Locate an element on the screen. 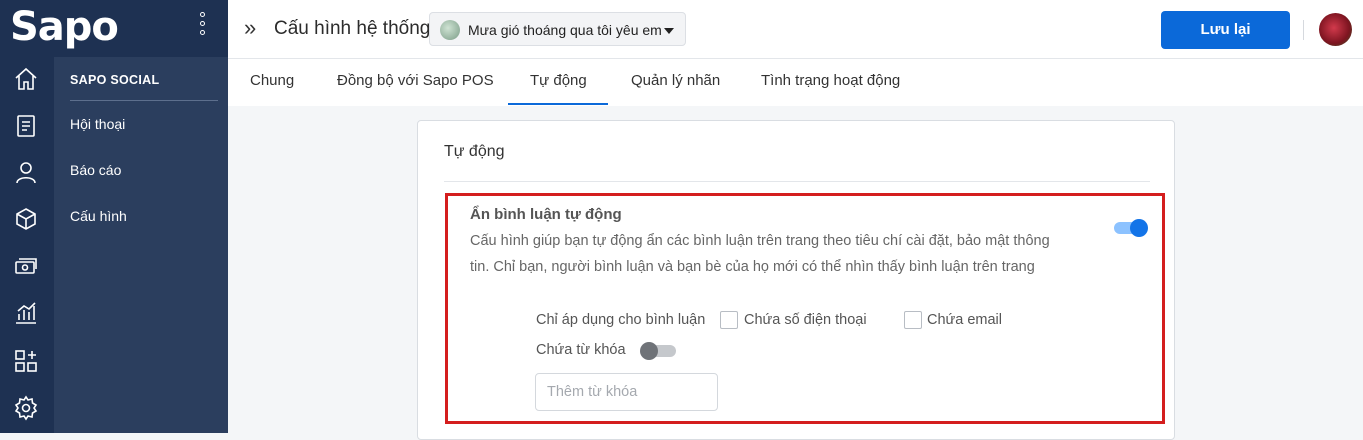  expand-sidebar-icon: » is located at coordinates (250, 28).